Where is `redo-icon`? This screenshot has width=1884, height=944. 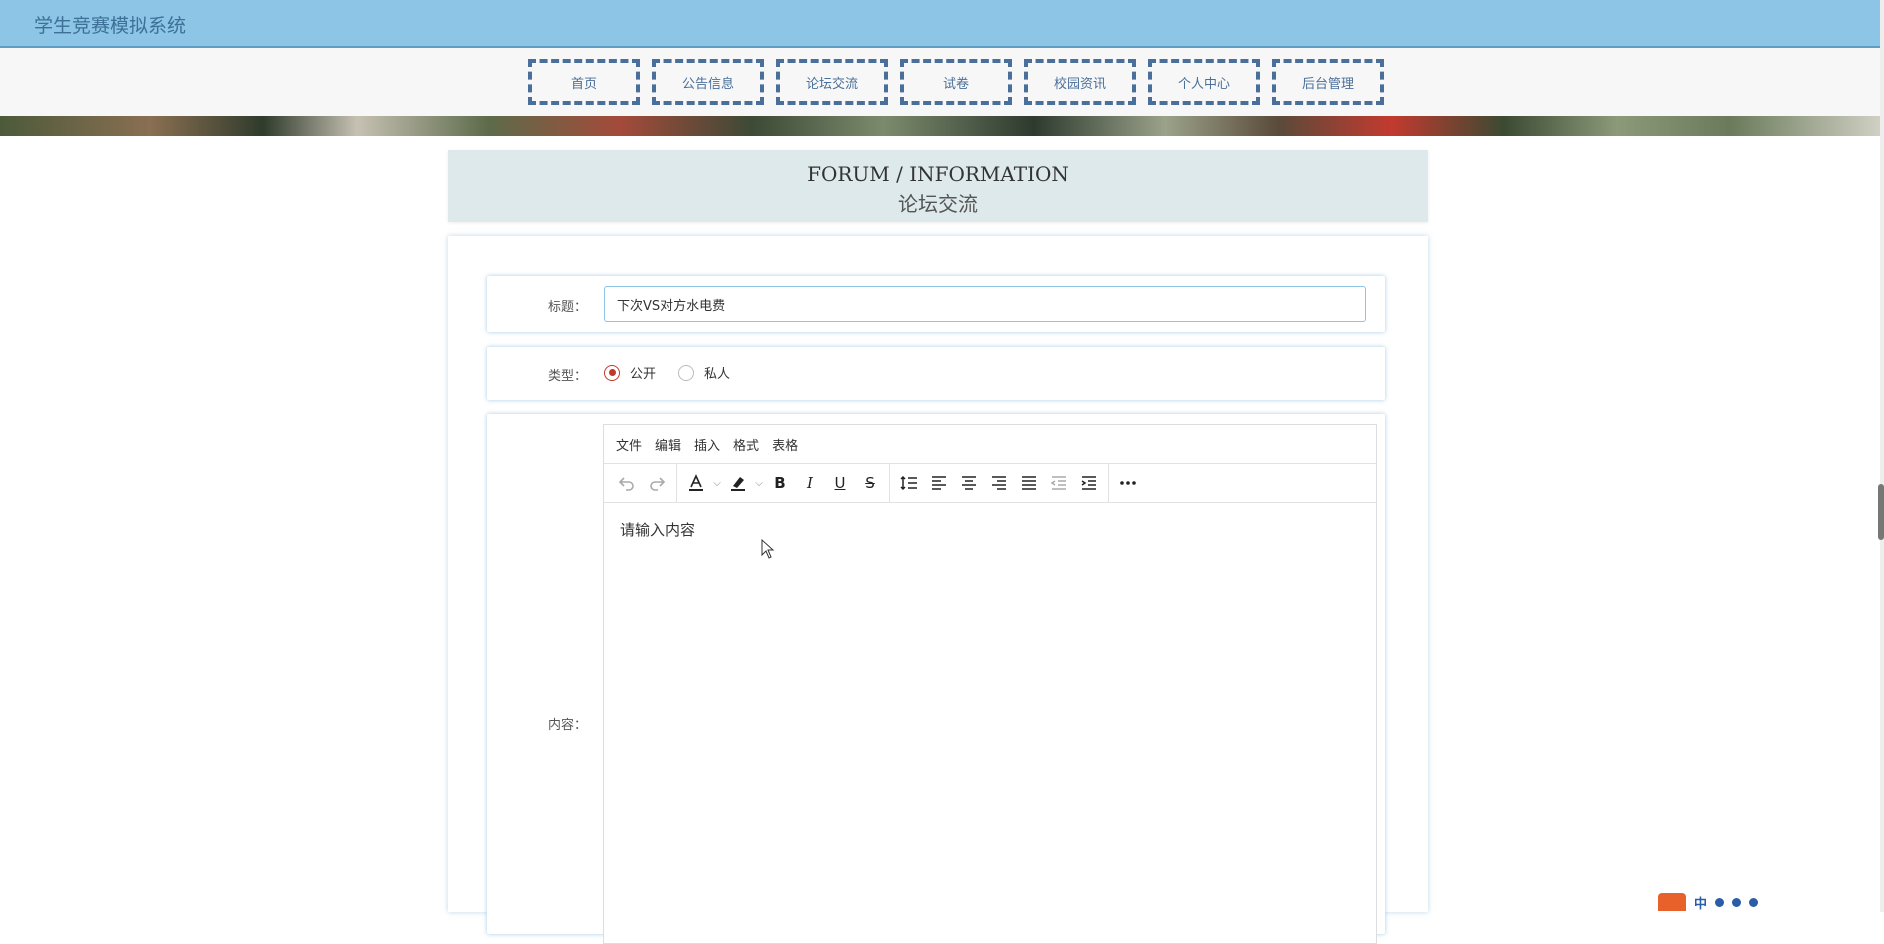
redo-icon is located at coordinates (657, 483).